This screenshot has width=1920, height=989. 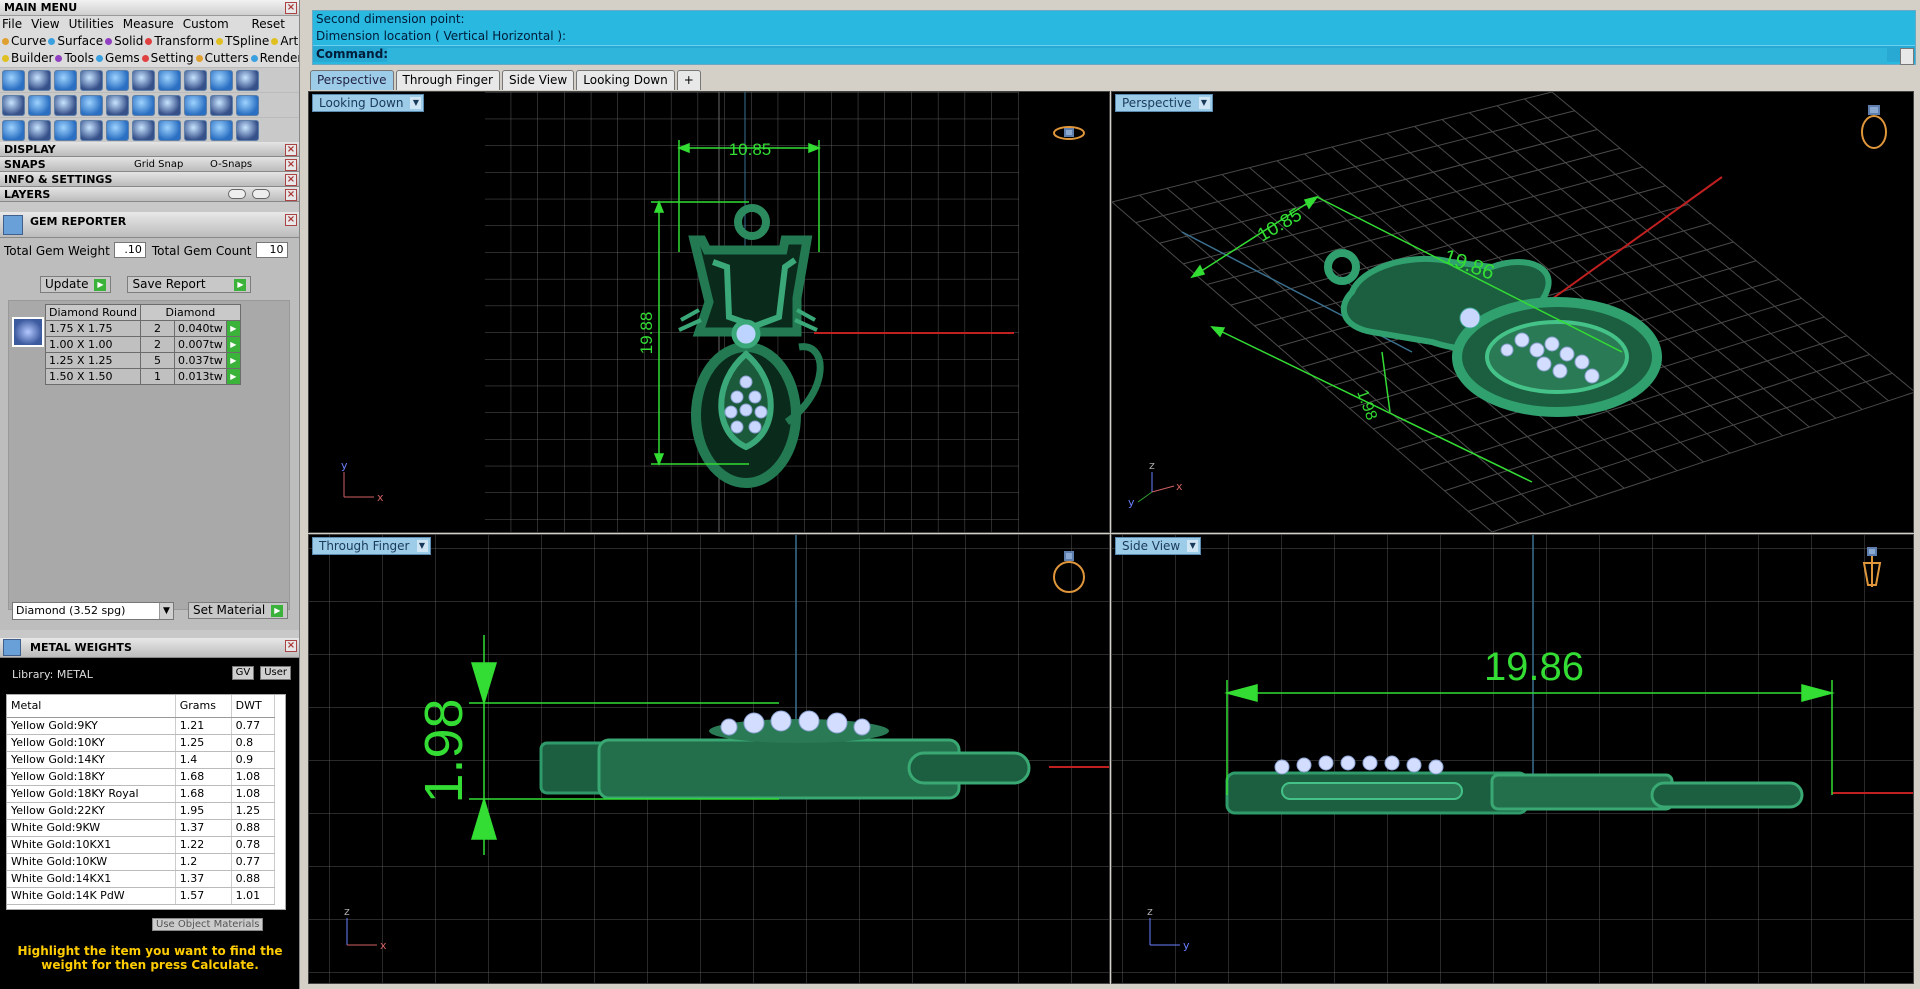 What do you see at coordinates (149, 179) in the screenshot?
I see `info-settings-section: INFO & SETTINGS ×` at bounding box center [149, 179].